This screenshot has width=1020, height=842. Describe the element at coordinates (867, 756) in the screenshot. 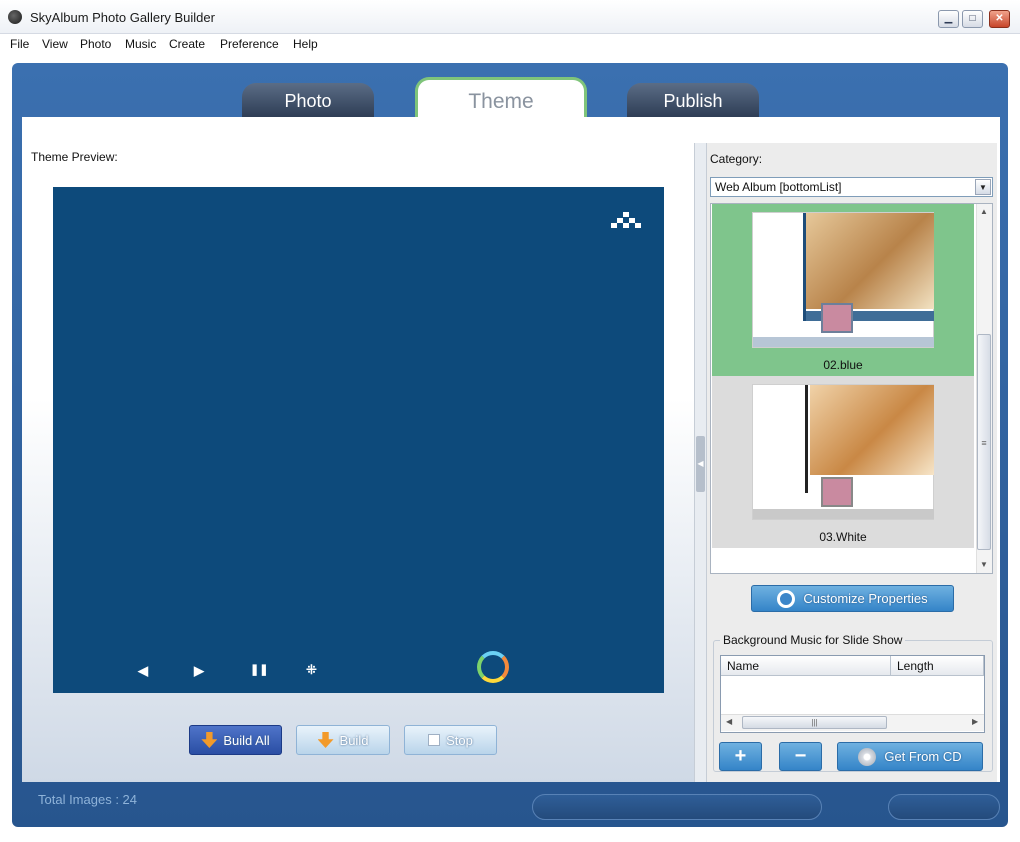

I see `cd-icon` at that location.